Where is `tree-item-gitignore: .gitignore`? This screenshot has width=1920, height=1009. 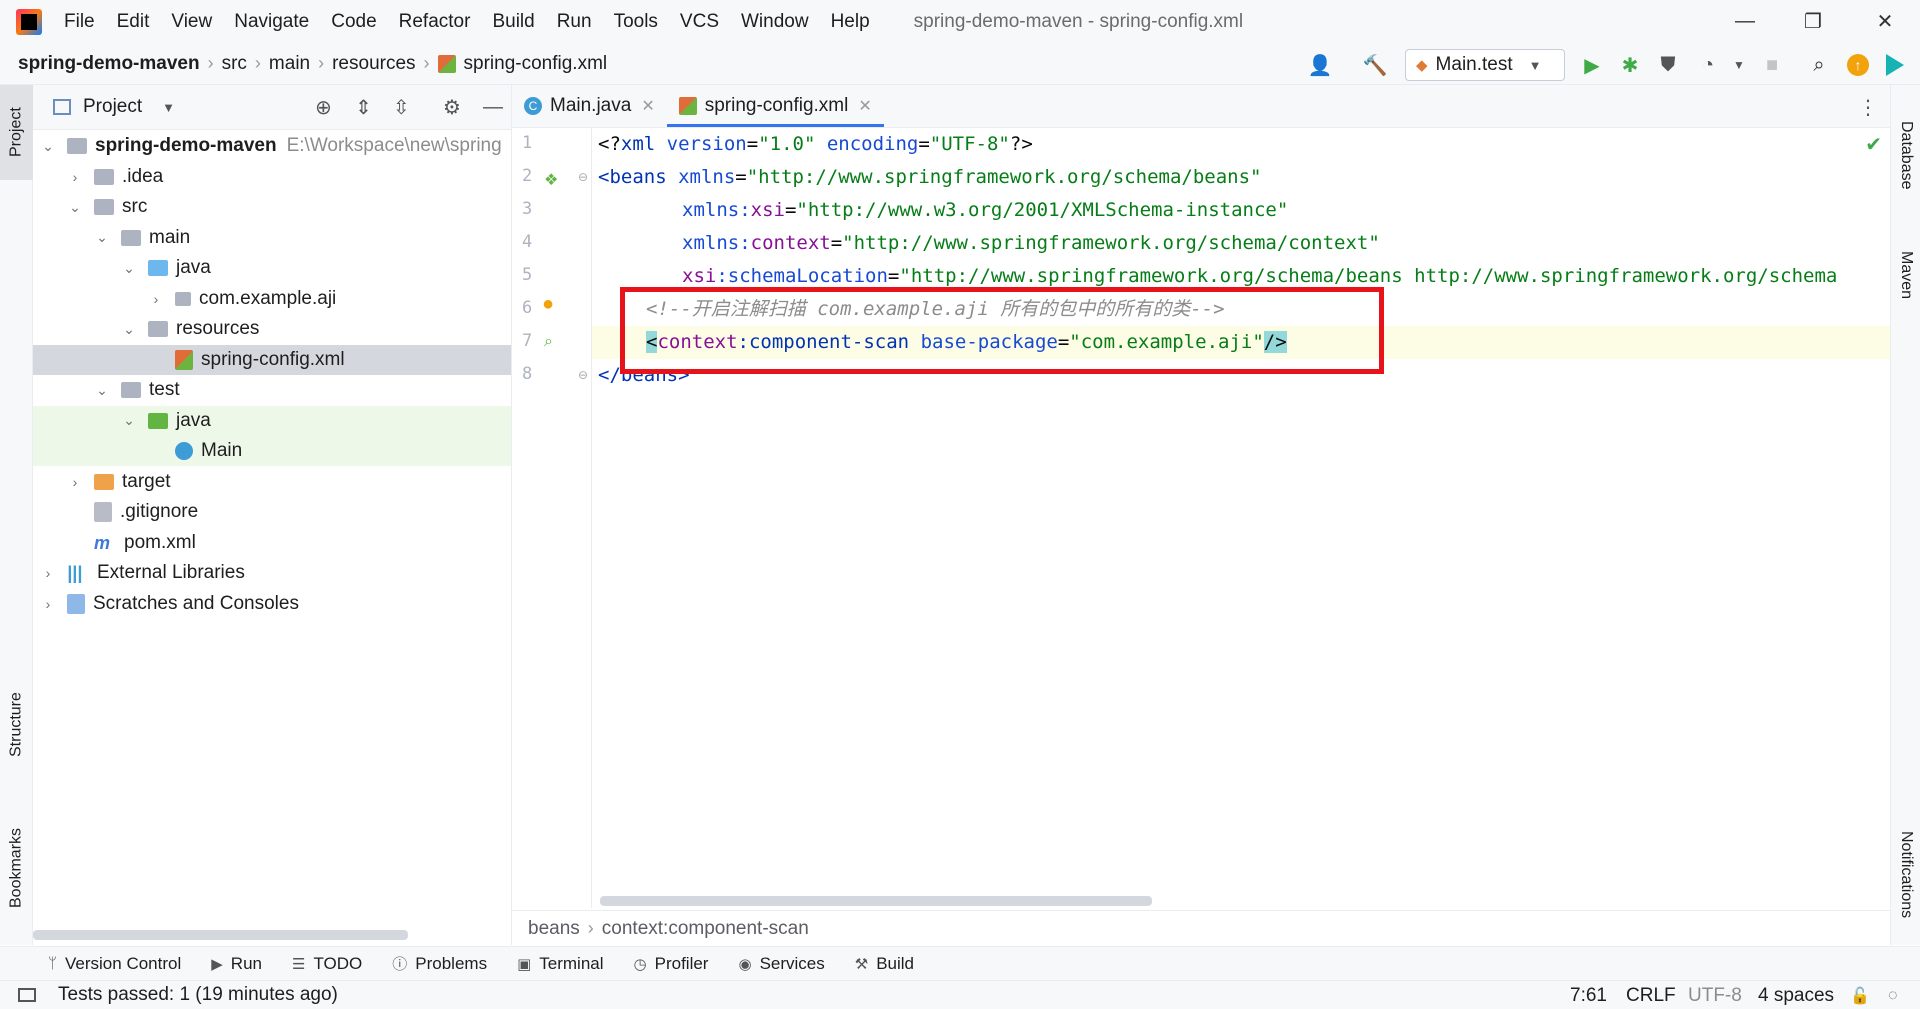 tree-item-gitignore: .gitignore is located at coordinates (272, 512).